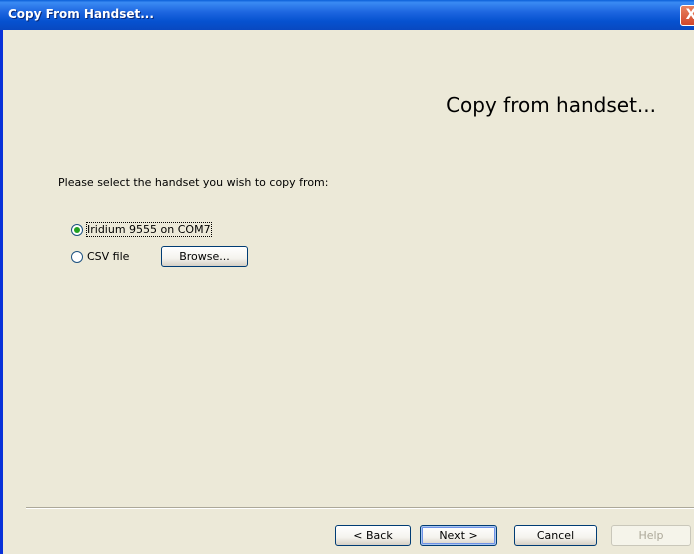 The height and width of the screenshot is (554, 694). What do you see at coordinates (149, 229) in the screenshot?
I see `option-iridium-label: Iridium 9555 on COM7` at bounding box center [149, 229].